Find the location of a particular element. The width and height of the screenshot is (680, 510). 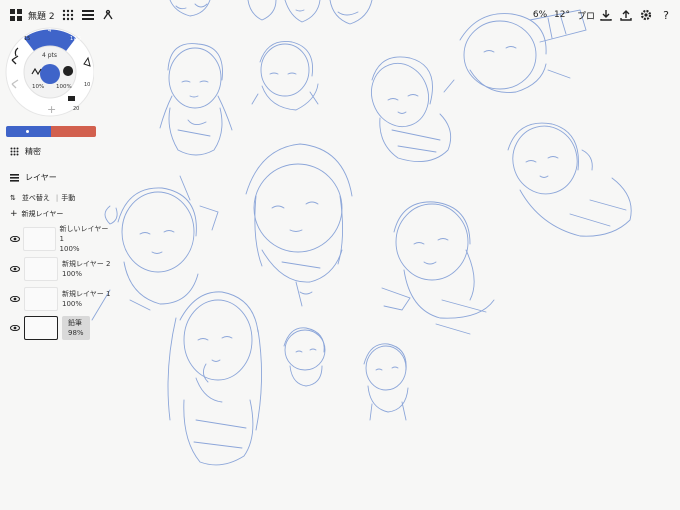

layer-row-selected: 鉛筆 98% is located at coordinates (60, 328).